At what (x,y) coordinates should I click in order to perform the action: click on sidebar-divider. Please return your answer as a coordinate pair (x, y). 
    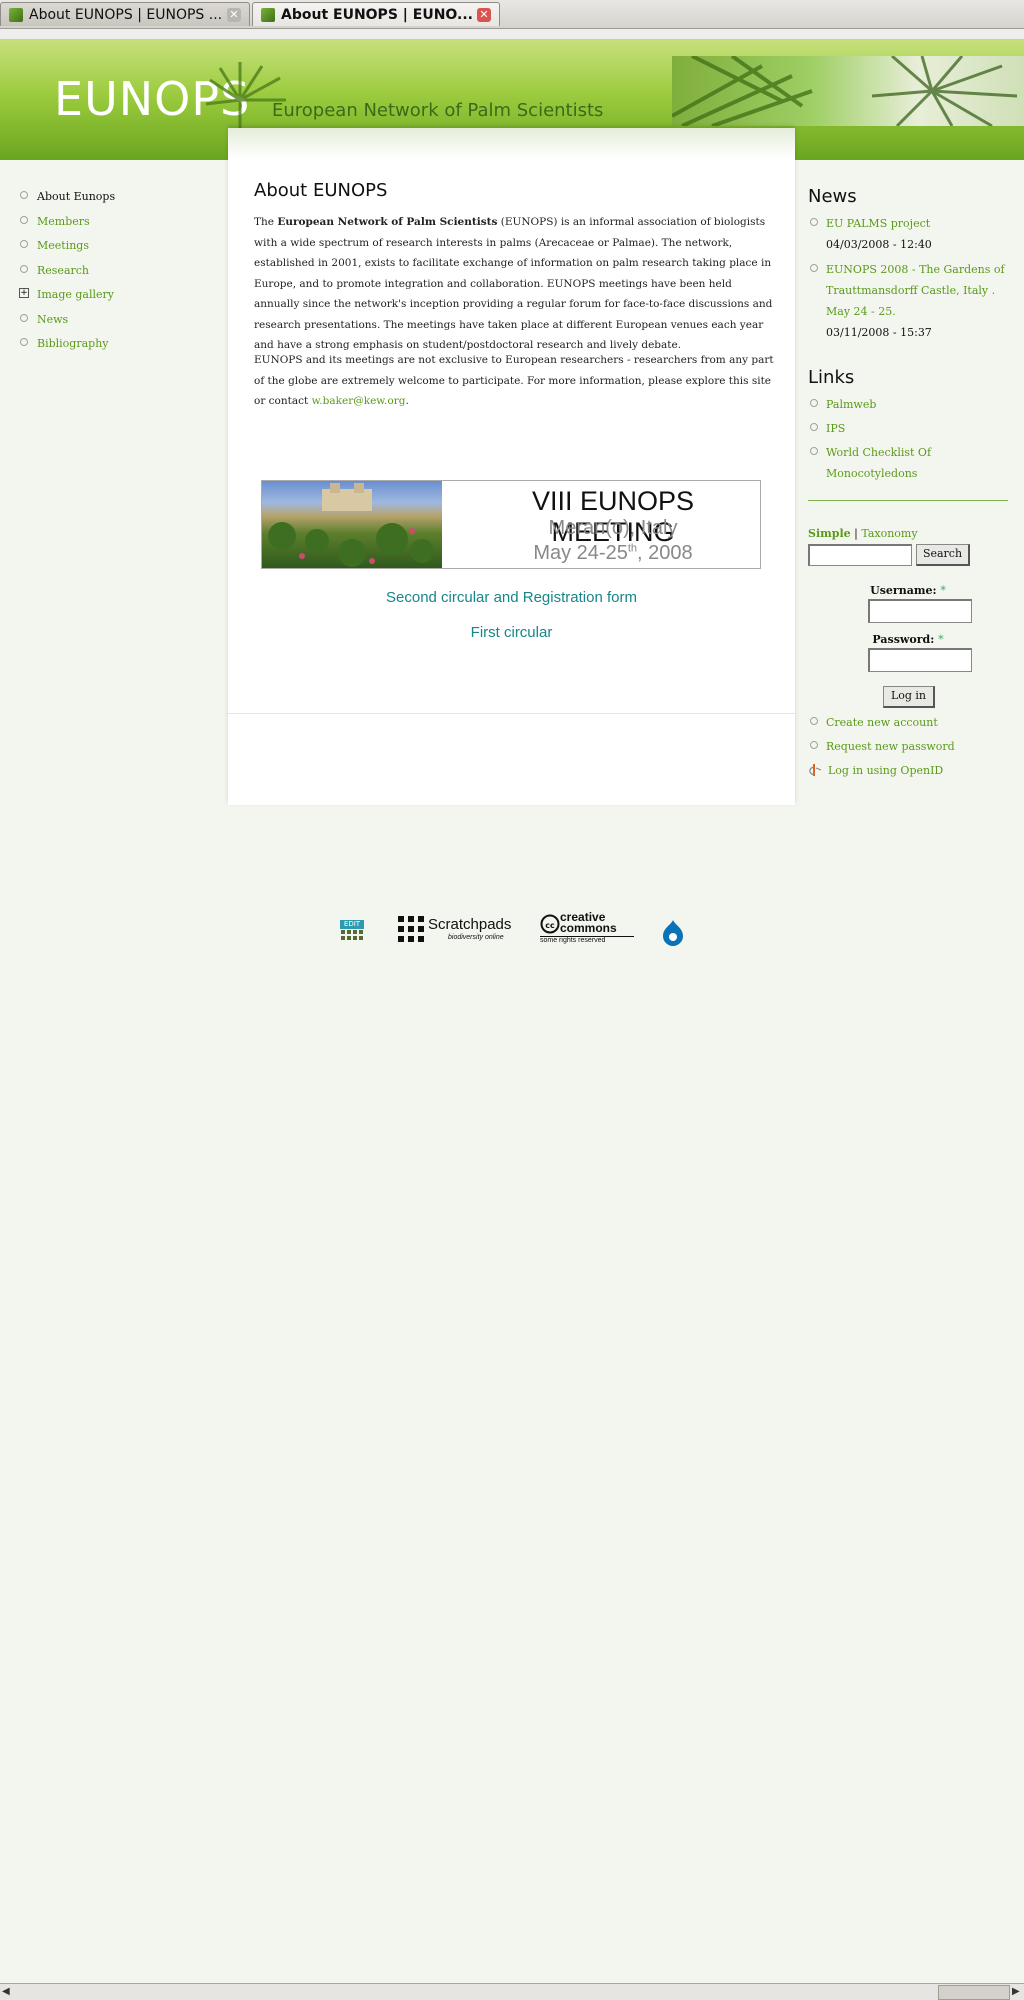
    Looking at the image, I should click on (908, 500).